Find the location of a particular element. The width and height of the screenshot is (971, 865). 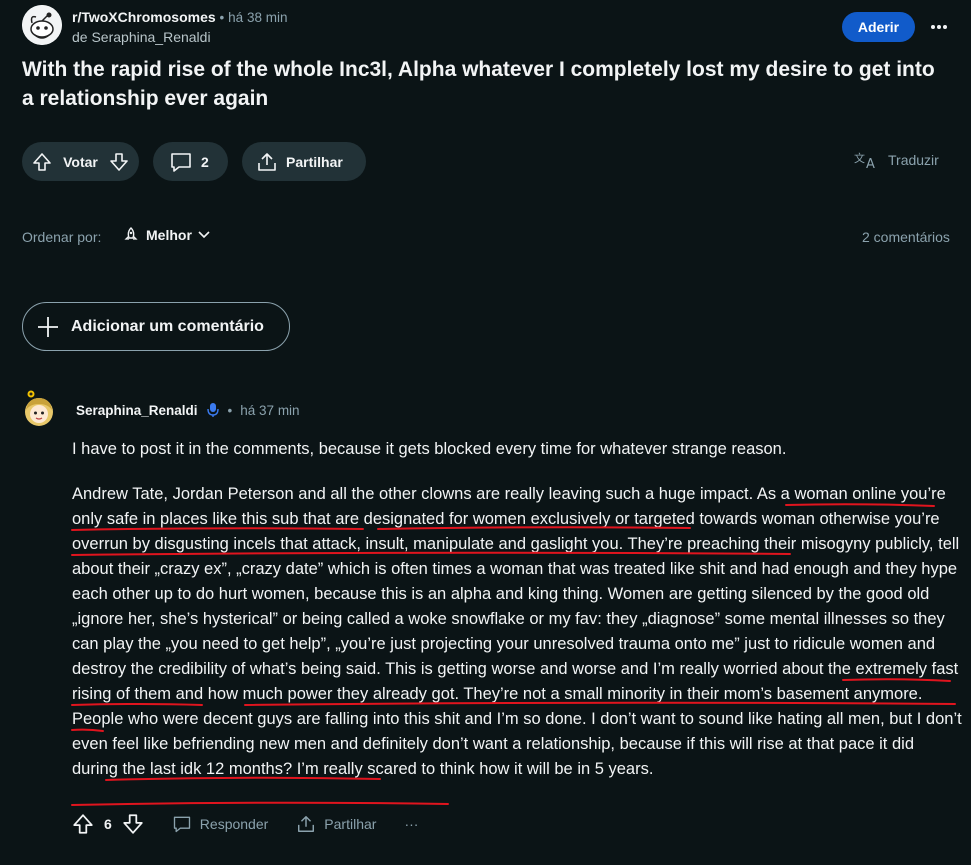

add-comment-button: Adicionar um comentário is located at coordinates (156, 326).